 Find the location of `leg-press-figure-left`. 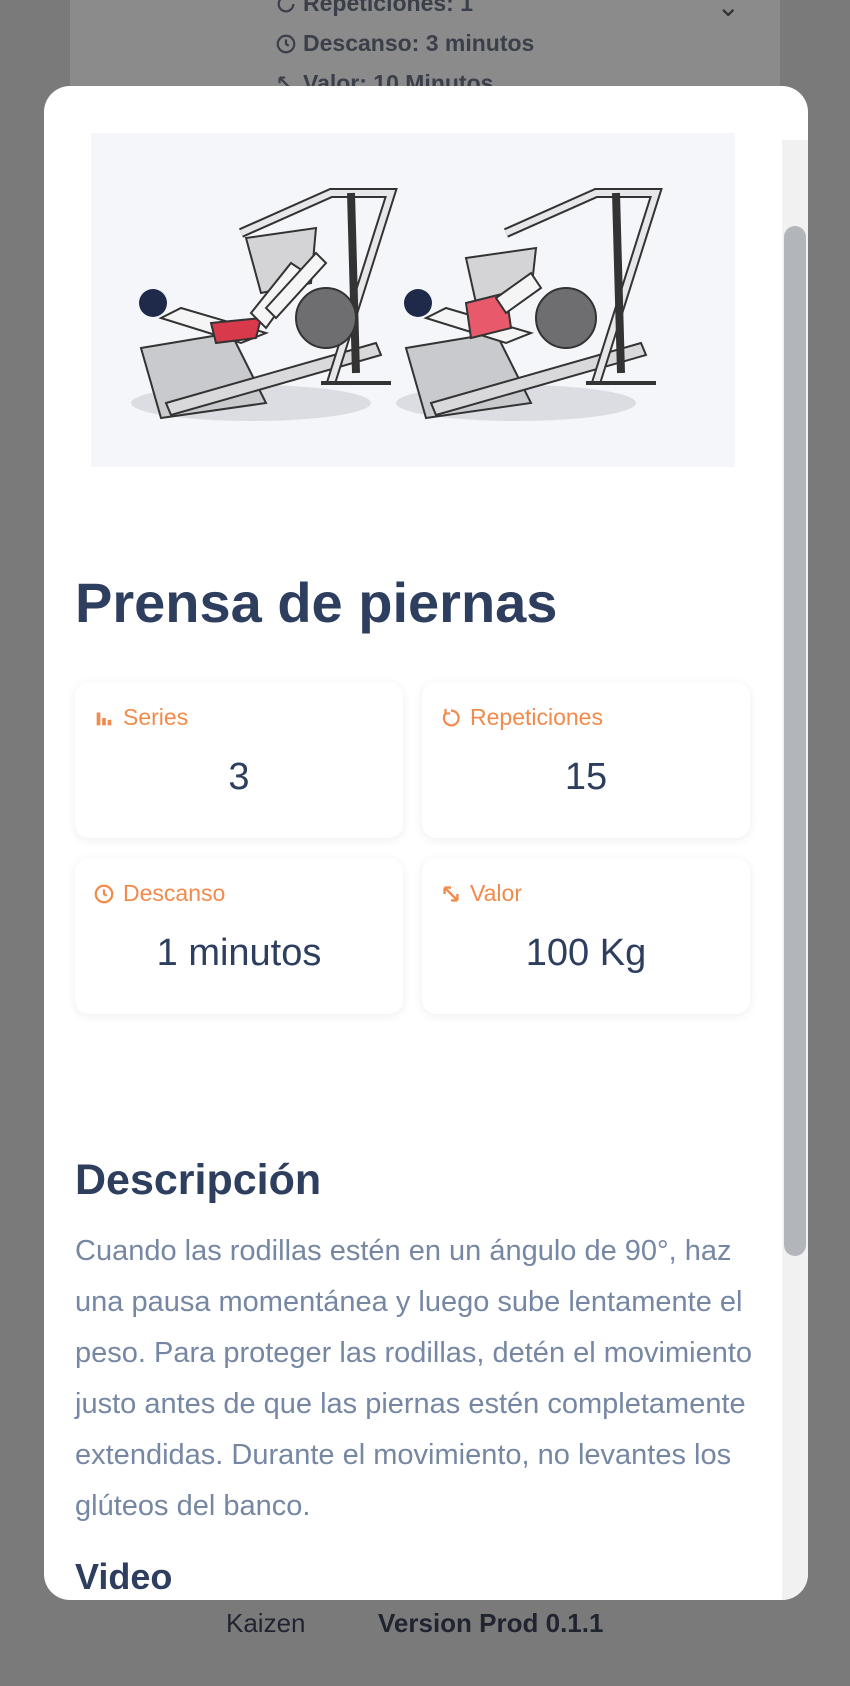

leg-press-figure-left is located at coordinates (264, 304).